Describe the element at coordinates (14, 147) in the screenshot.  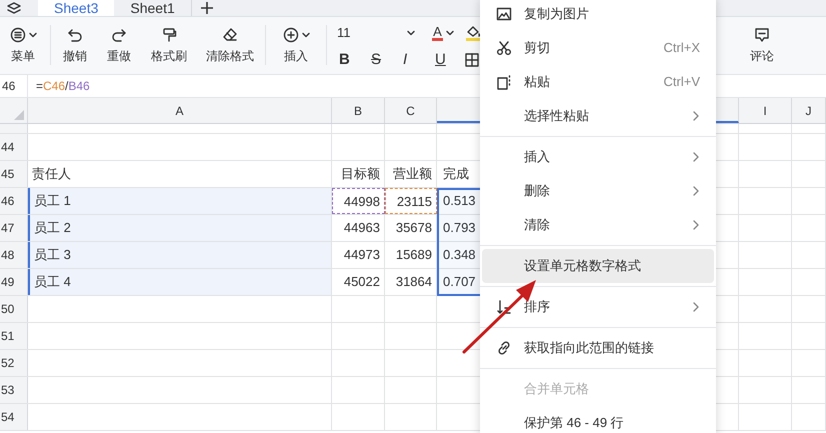
I see `row-number: 44` at that location.